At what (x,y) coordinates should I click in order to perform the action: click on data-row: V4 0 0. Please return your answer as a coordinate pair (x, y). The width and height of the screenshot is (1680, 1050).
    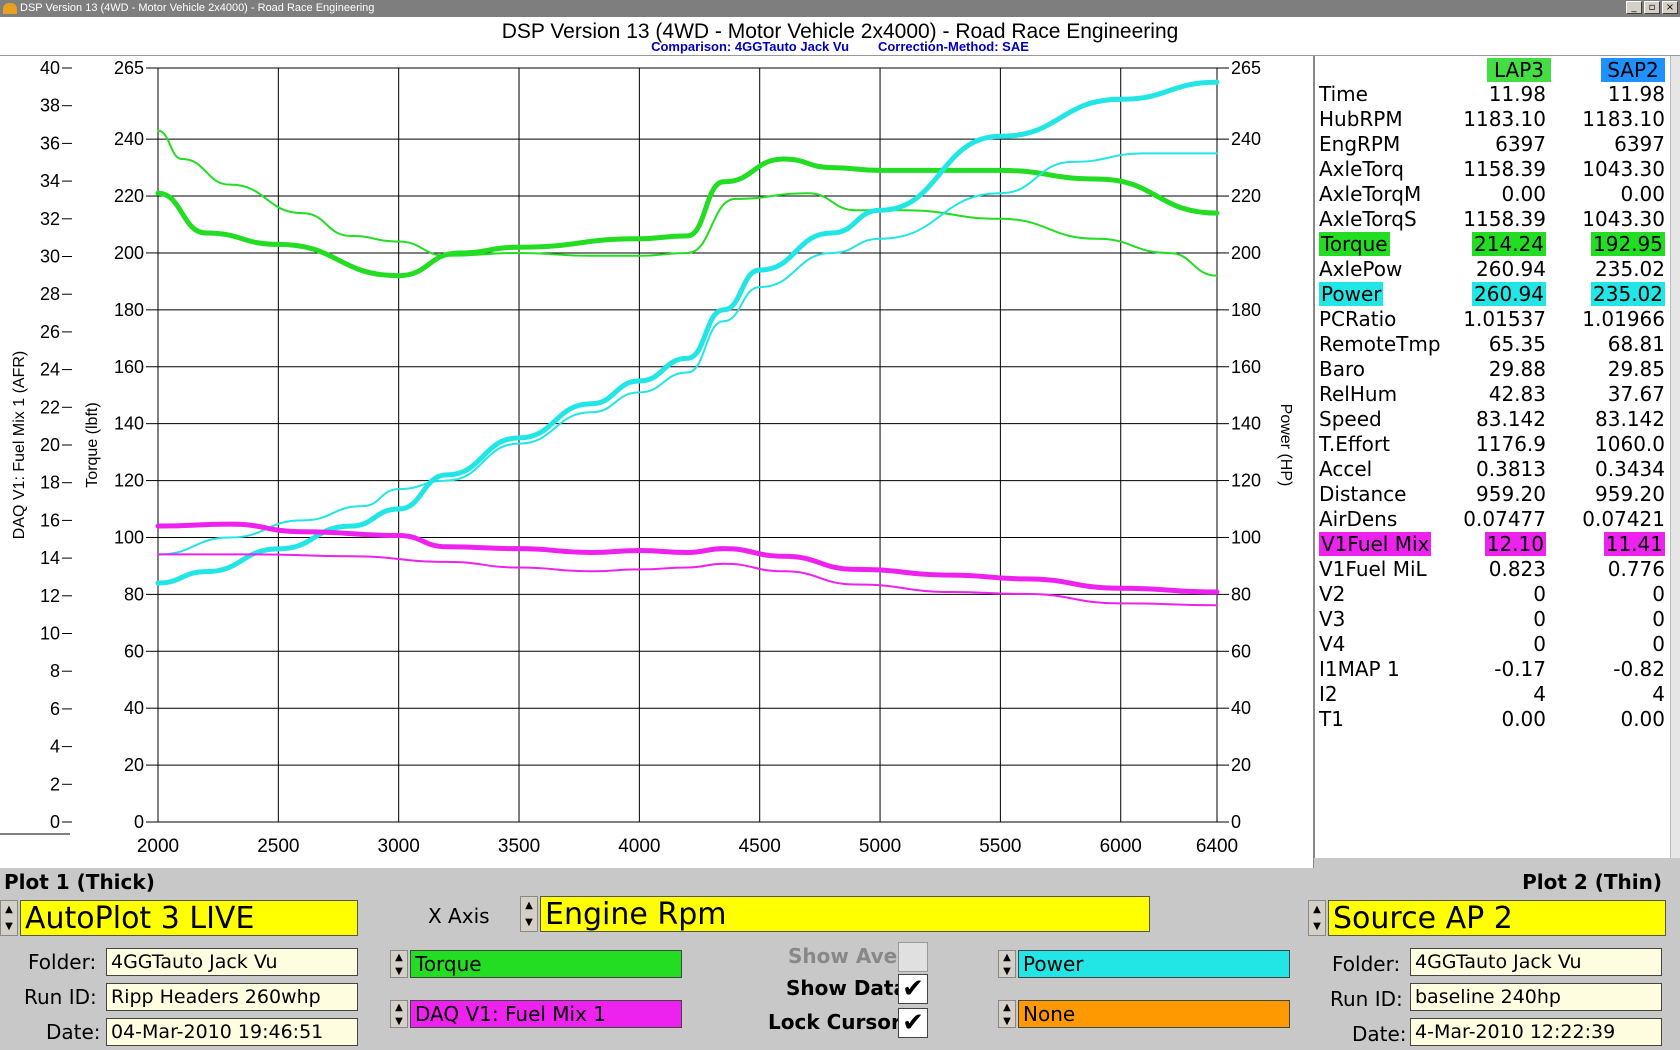
    Looking at the image, I should click on (1493, 644).